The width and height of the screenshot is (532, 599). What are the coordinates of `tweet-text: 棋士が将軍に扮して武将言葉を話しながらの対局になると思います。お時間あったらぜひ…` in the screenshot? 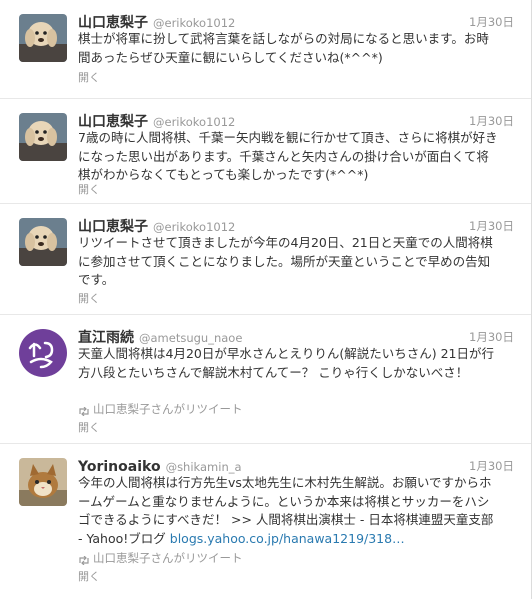 It's located at (283, 48).